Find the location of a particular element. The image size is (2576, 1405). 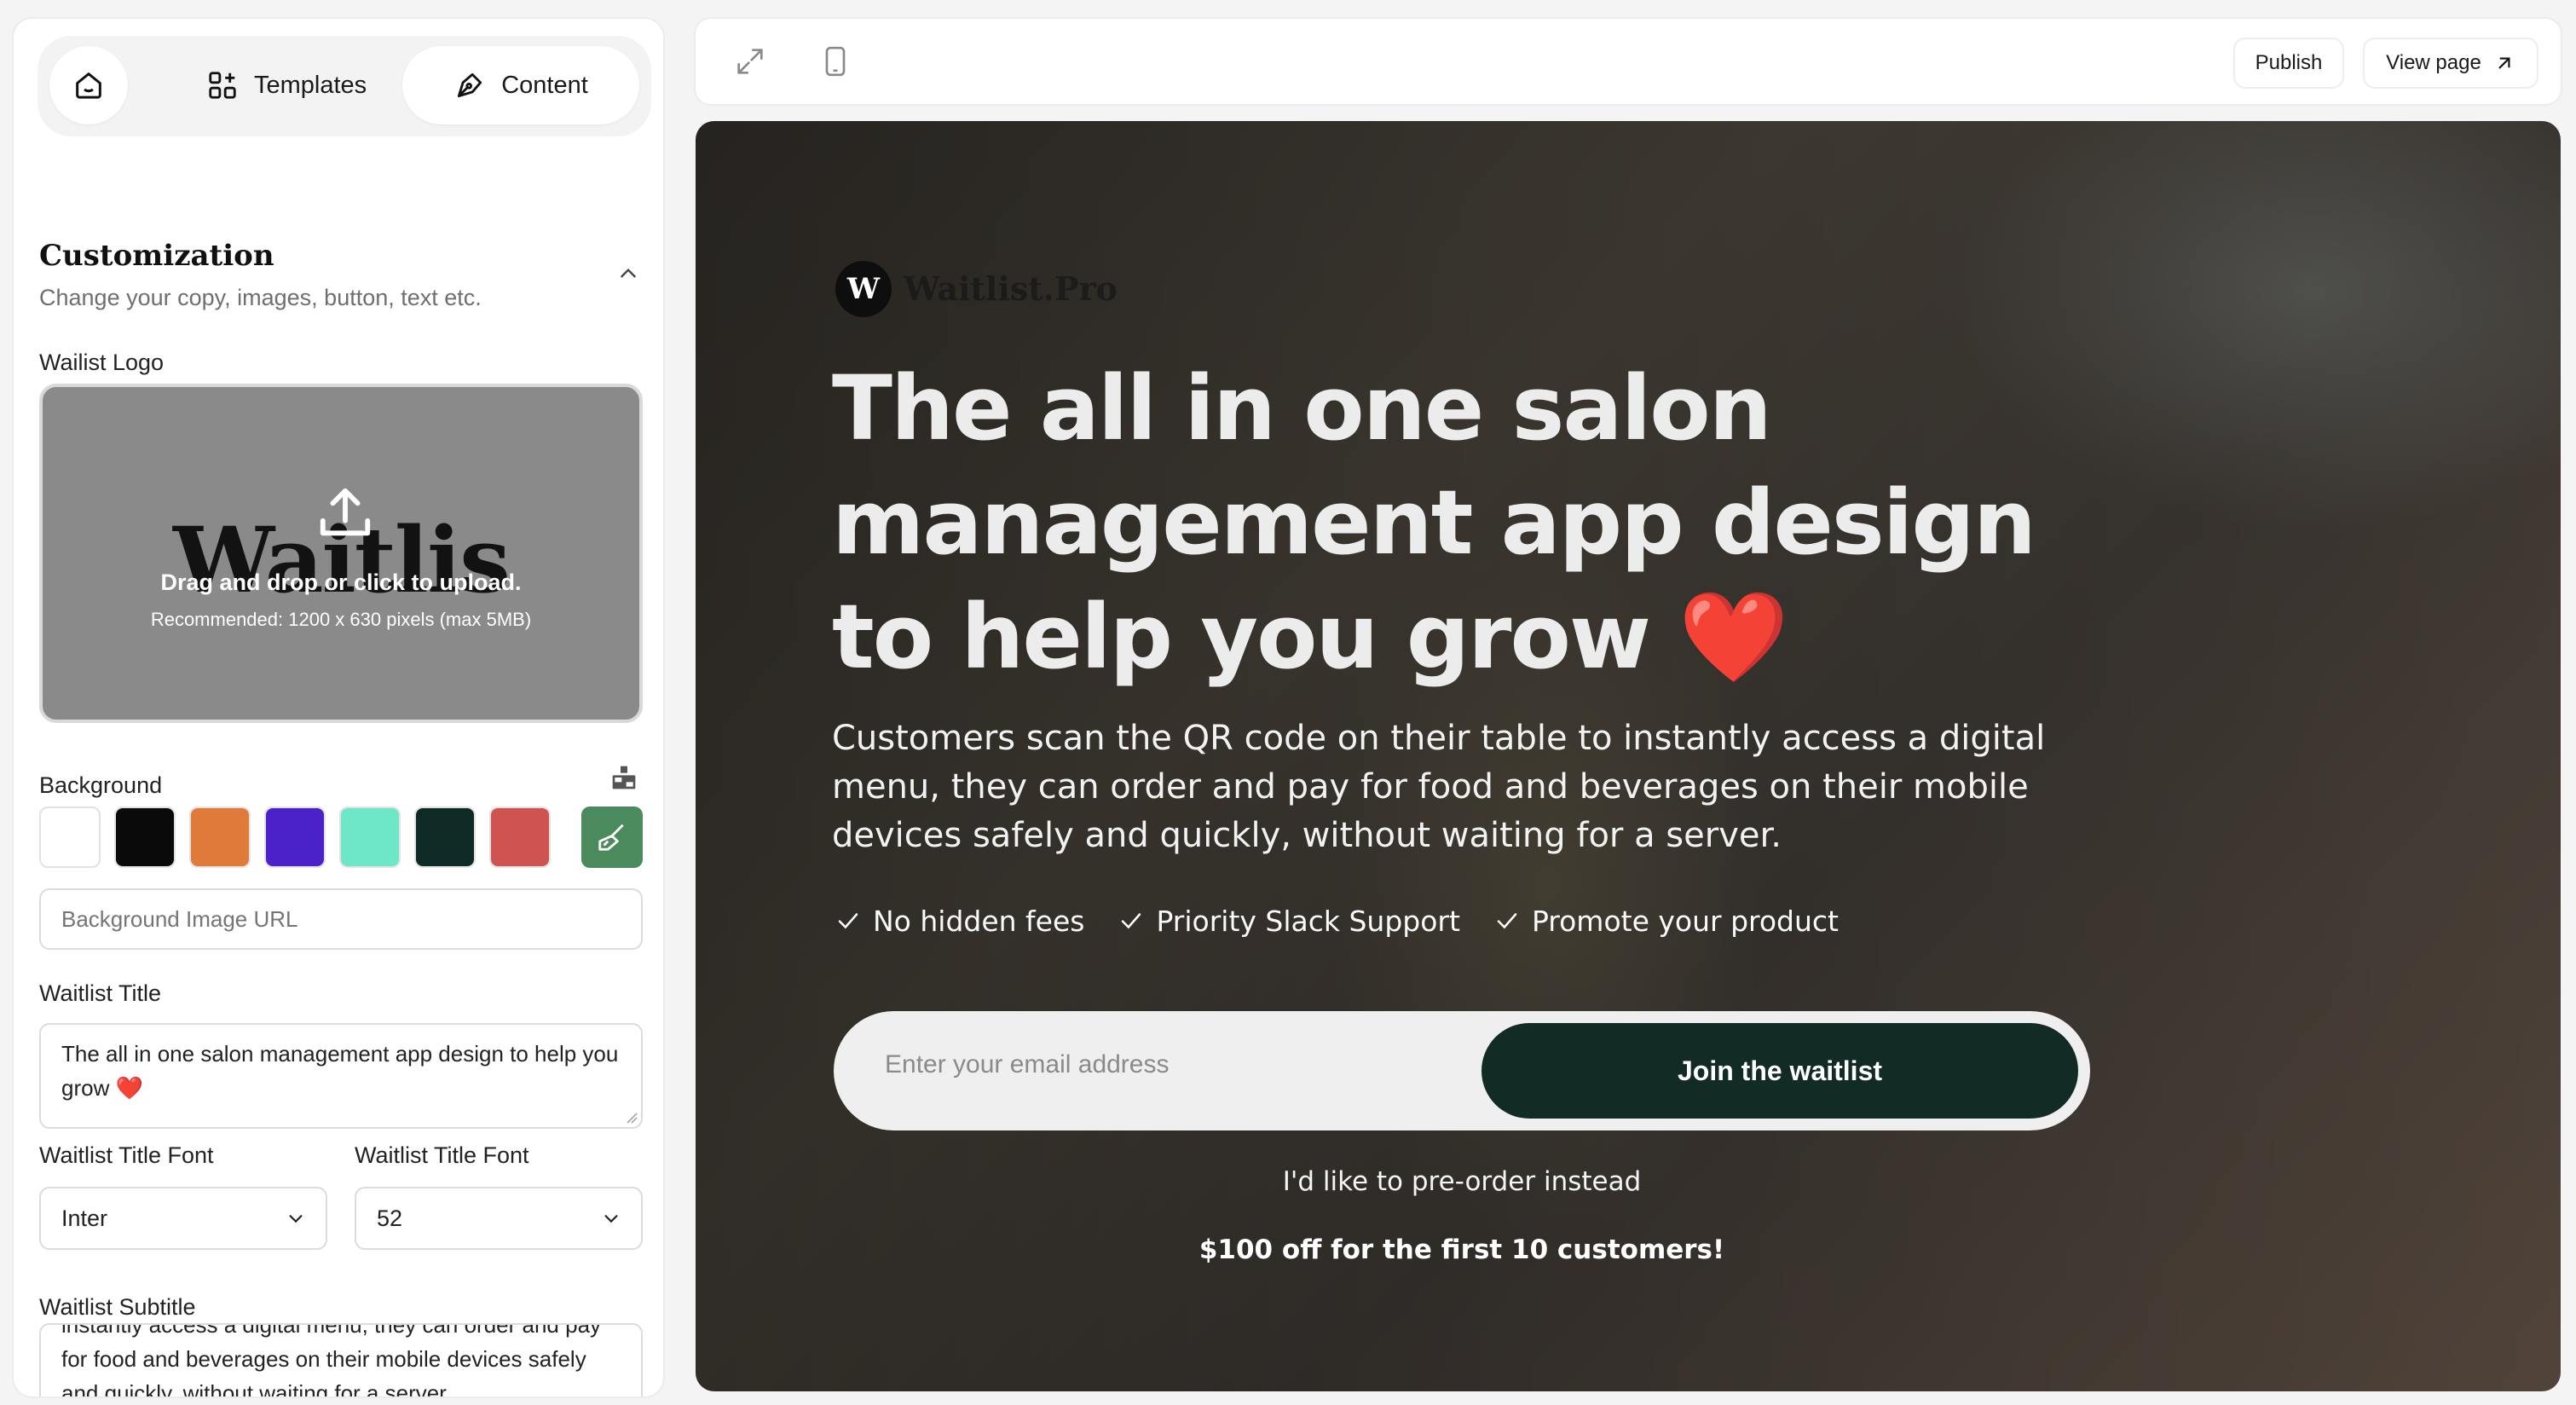

brand-logo-badge: W is located at coordinates (863, 289).